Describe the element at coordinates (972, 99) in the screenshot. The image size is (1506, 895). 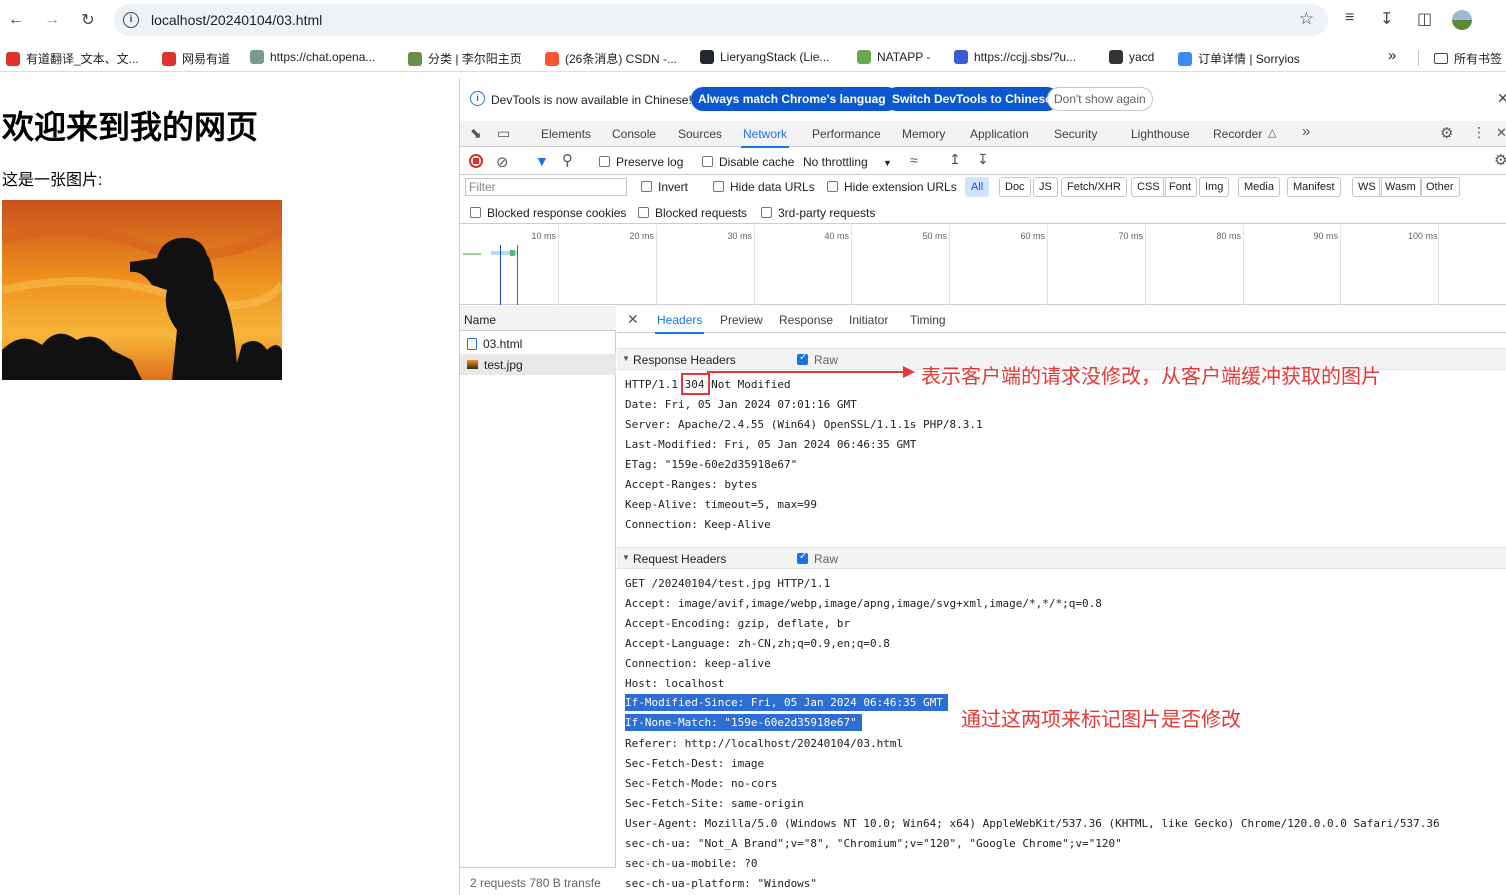
I see `switch-chinese-button: Switch DevTools to Chinese` at that location.